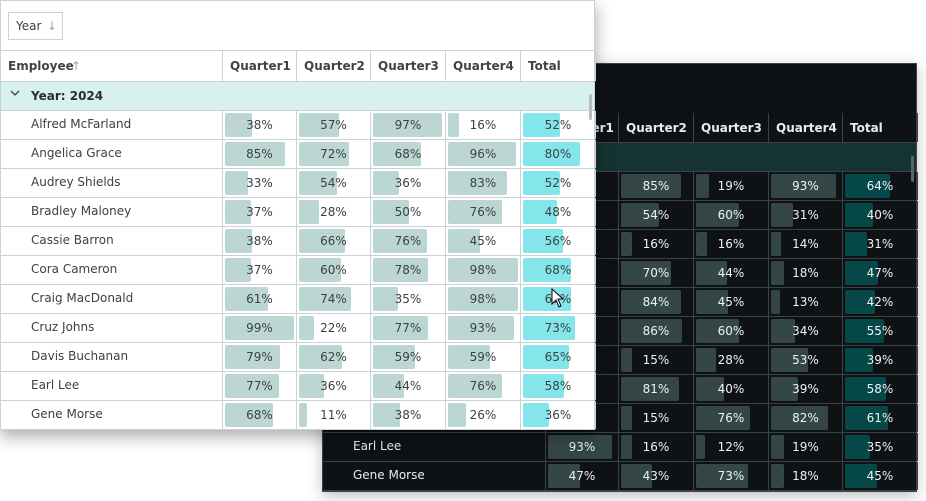 Image resolution: width=926 pixels, height=501 pixels. Describe the element at coordinates (260, 299) in the screenshot. I see `q1-cell: 61%` at that location.